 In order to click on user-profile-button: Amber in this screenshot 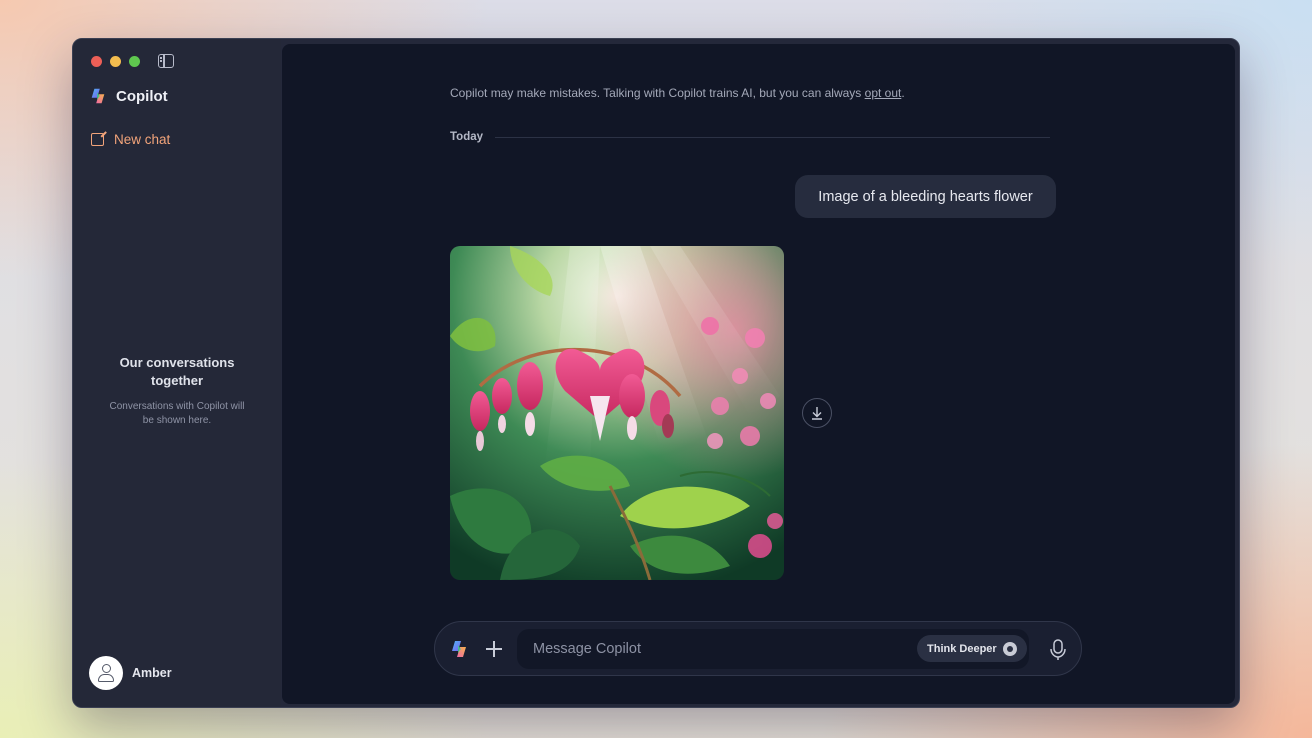, I will do `click(130, 673)`.